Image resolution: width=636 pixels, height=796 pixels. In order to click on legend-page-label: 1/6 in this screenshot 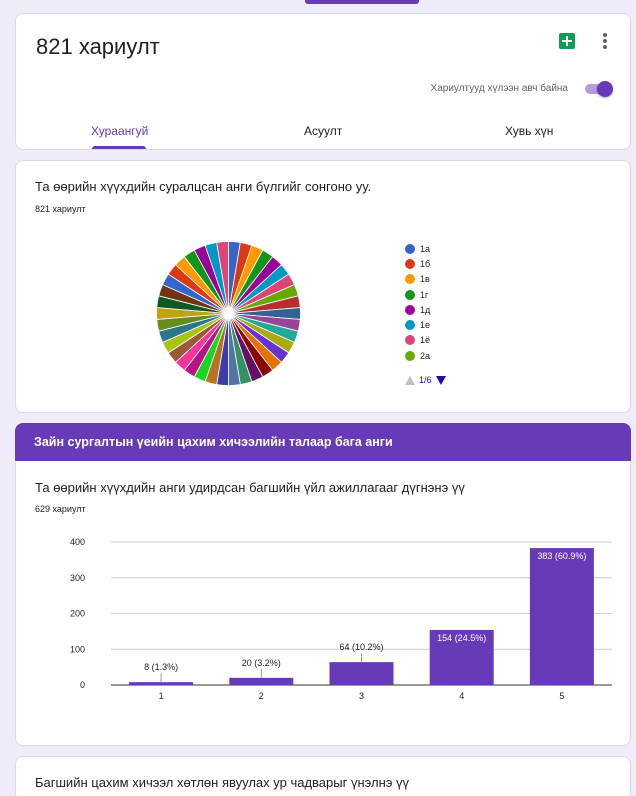, I will do `click(425, 380)`.